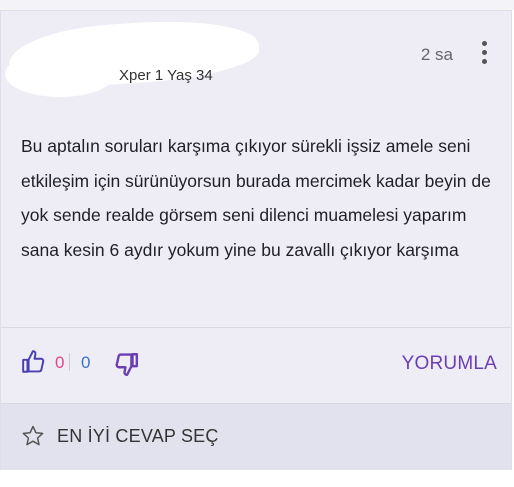 The width and height of the screenshot is (514, 487). Describe the element at coordinates (33, 435) in the screenshot. I see `star-icon` at that location.